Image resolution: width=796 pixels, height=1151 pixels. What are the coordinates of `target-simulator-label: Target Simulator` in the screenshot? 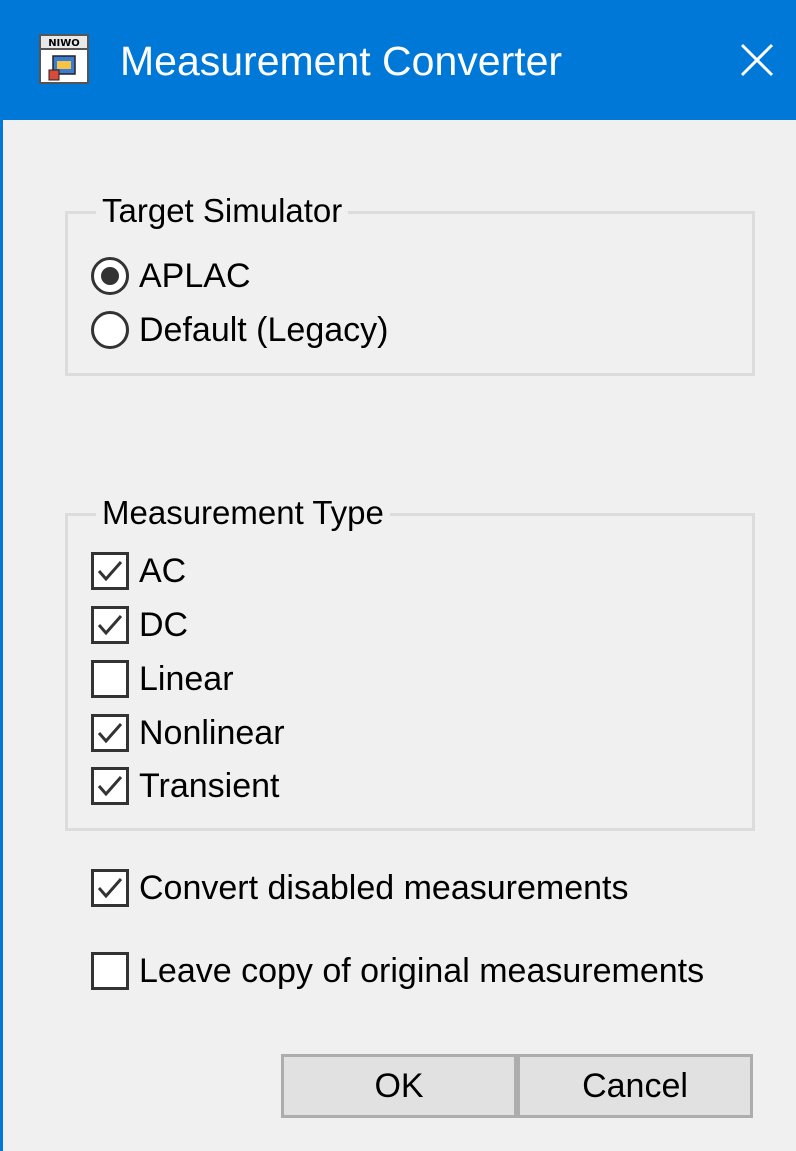 It's located at (222, 211).